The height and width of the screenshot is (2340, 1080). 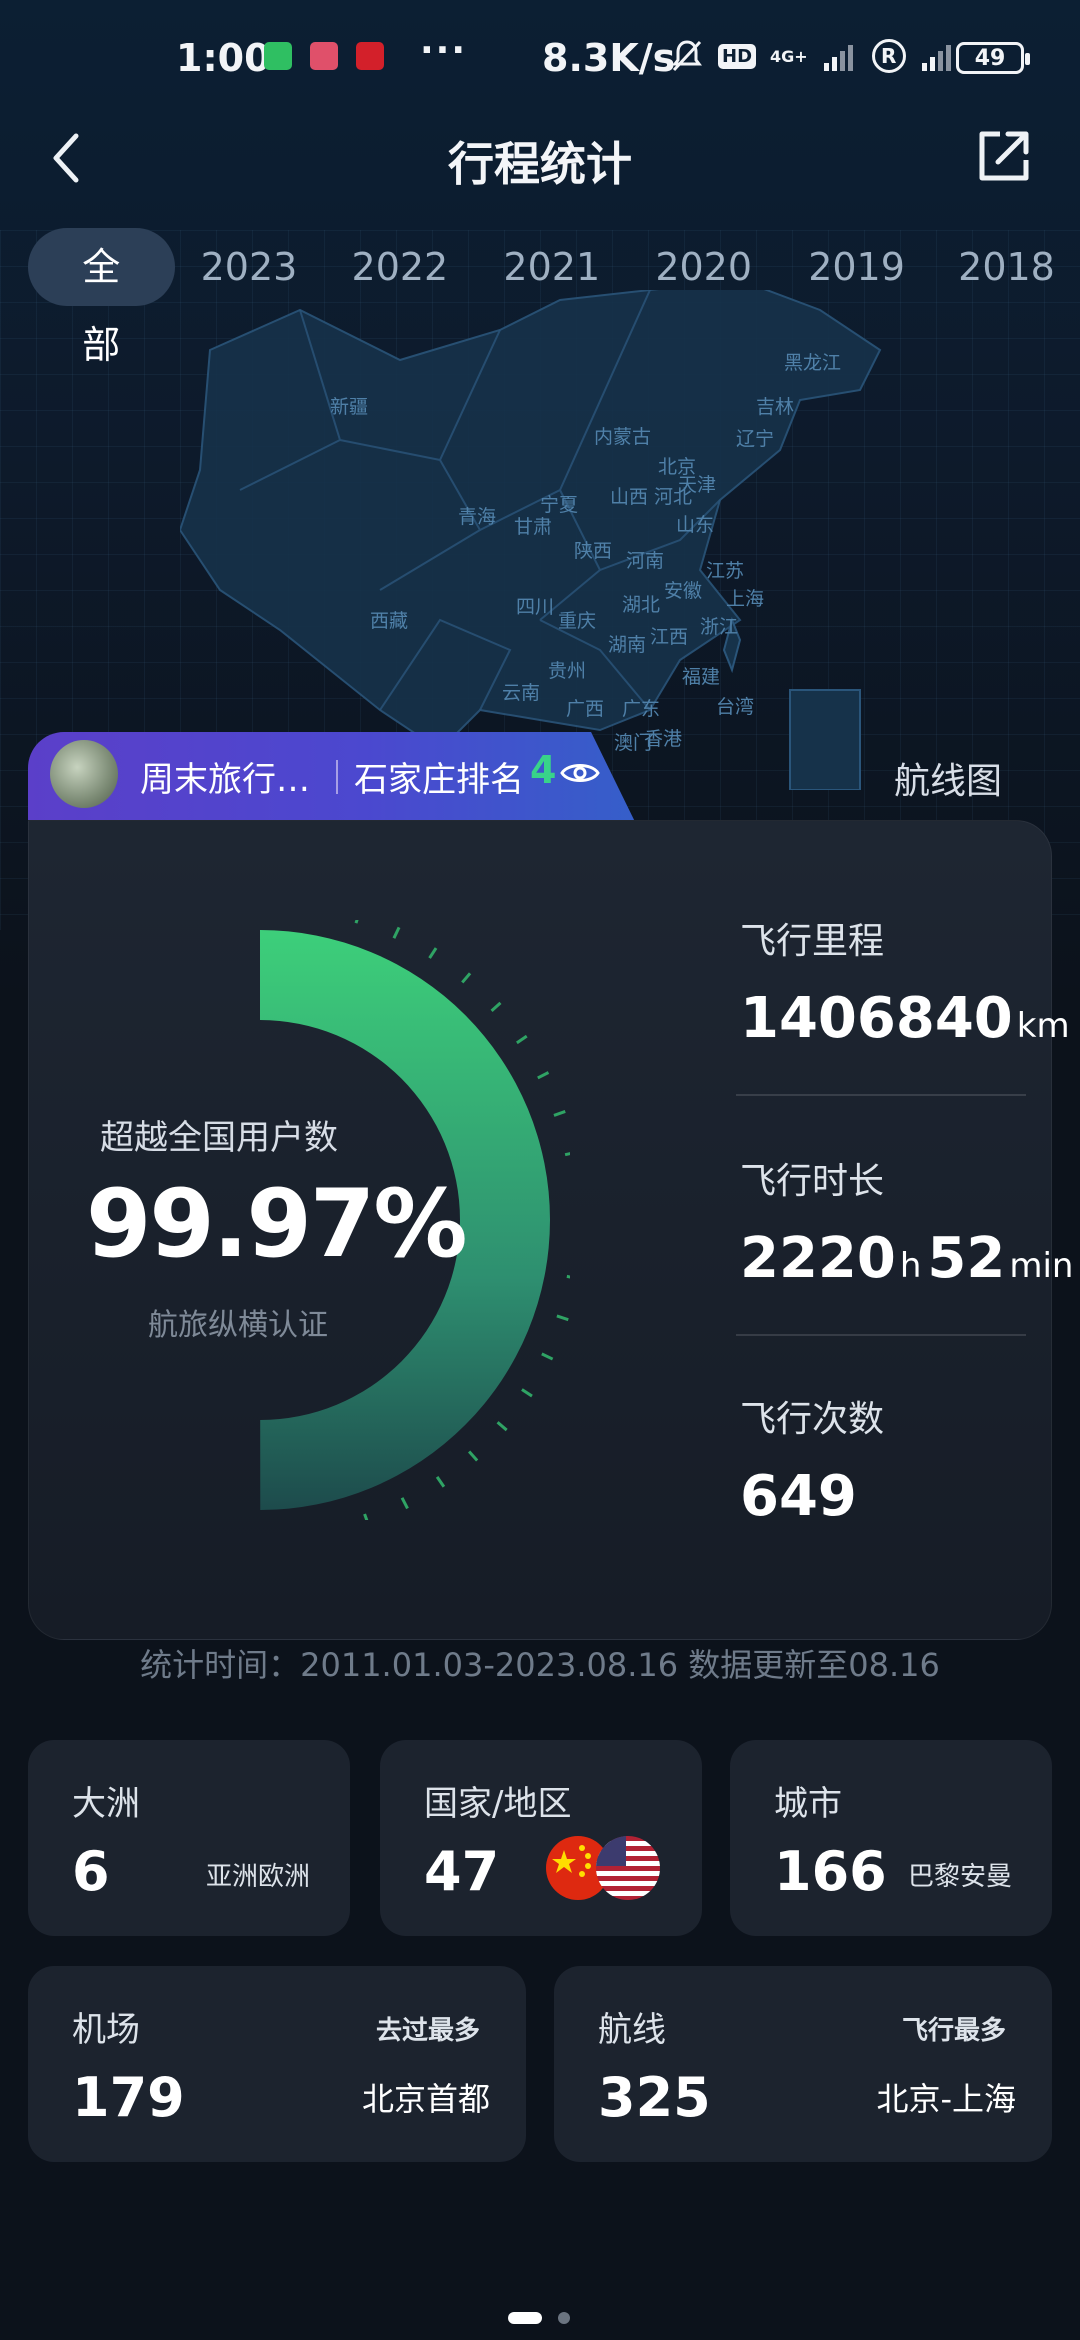 What do you see at coordinates (540, 55) in the screenshot?
I see `status-bar: 1:00 ··· 8.3K/s HD 4G+ R 49` at bounding box center [540, 55].